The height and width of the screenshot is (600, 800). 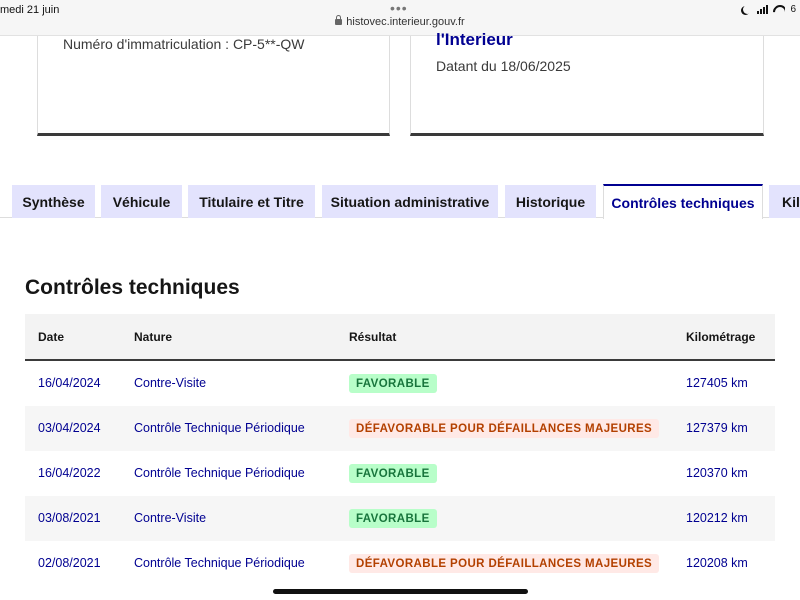 I want to click on header-resultat: Résultat, so click(x=373, y=337).